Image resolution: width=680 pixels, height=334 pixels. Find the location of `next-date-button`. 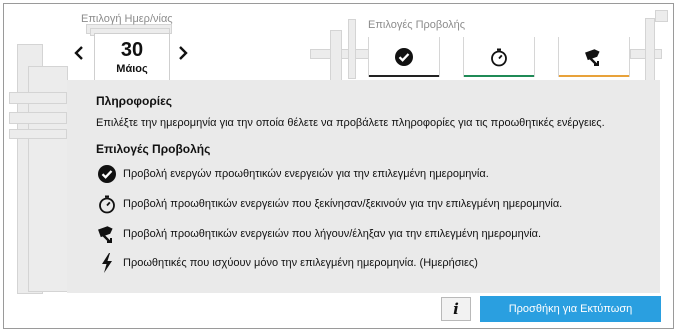

next-date-button is located at coordinates (183, 53).